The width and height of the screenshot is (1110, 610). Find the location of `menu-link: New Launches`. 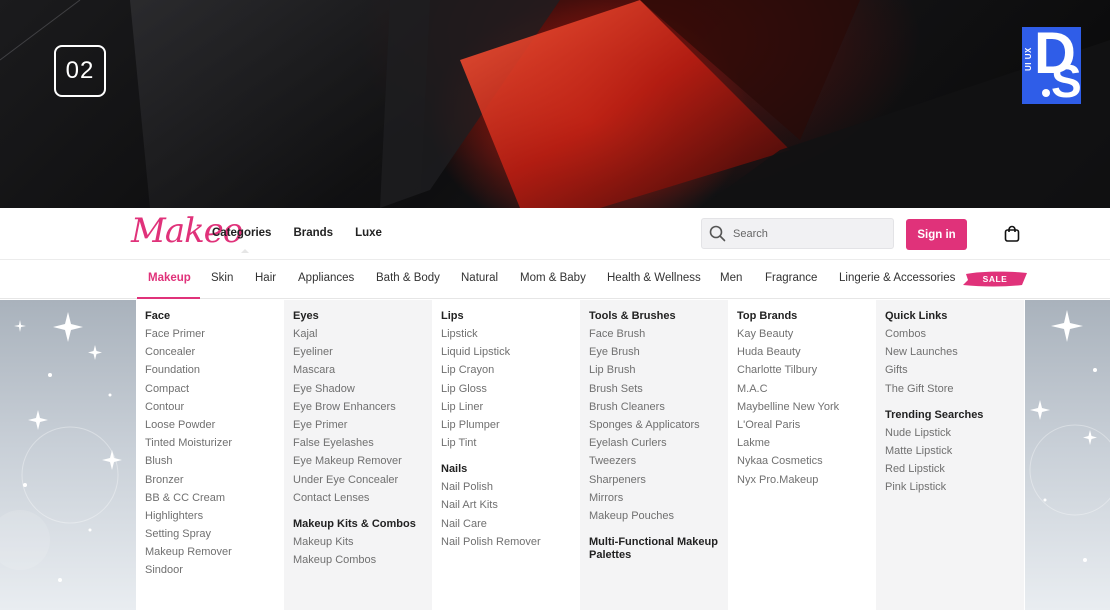

menu-link: New Launches is located at coordinates (950, 352).